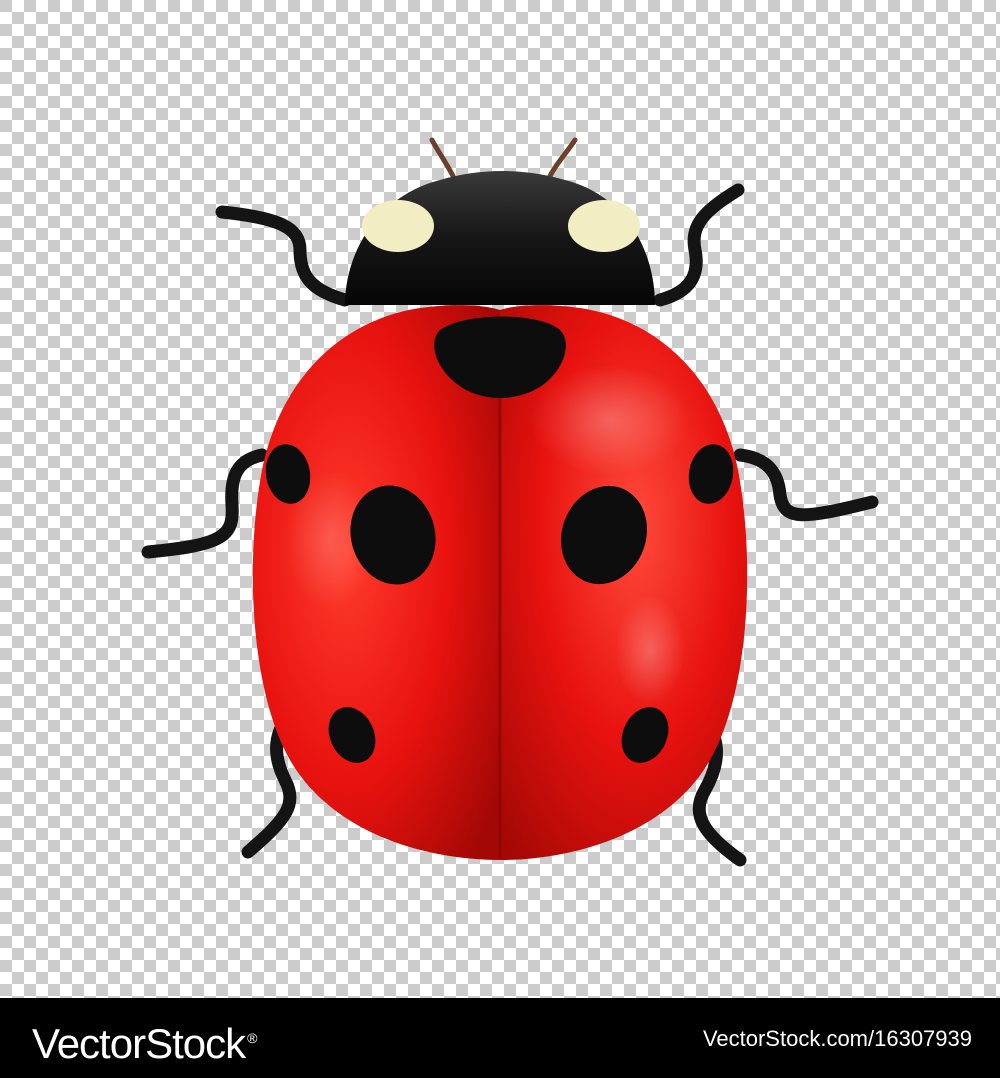 The image size is (1000, 1078). I want to click on eye-spot-right, so click(604, 226).